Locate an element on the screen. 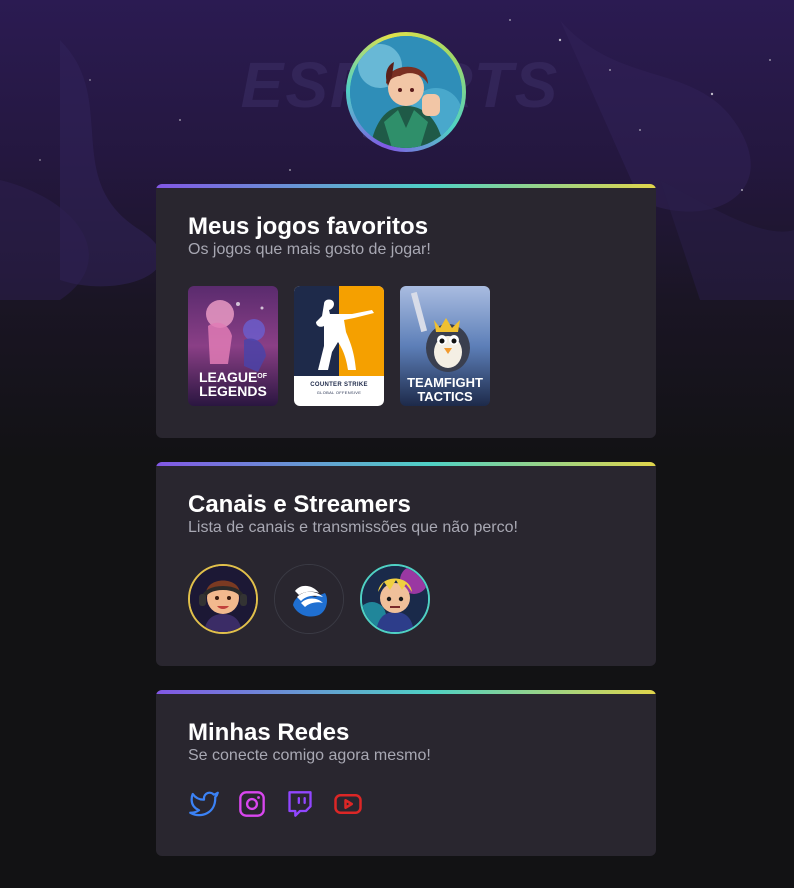 The image size is (794, 888). social-title: Minhas Redes is located at coordinates (269, 732).